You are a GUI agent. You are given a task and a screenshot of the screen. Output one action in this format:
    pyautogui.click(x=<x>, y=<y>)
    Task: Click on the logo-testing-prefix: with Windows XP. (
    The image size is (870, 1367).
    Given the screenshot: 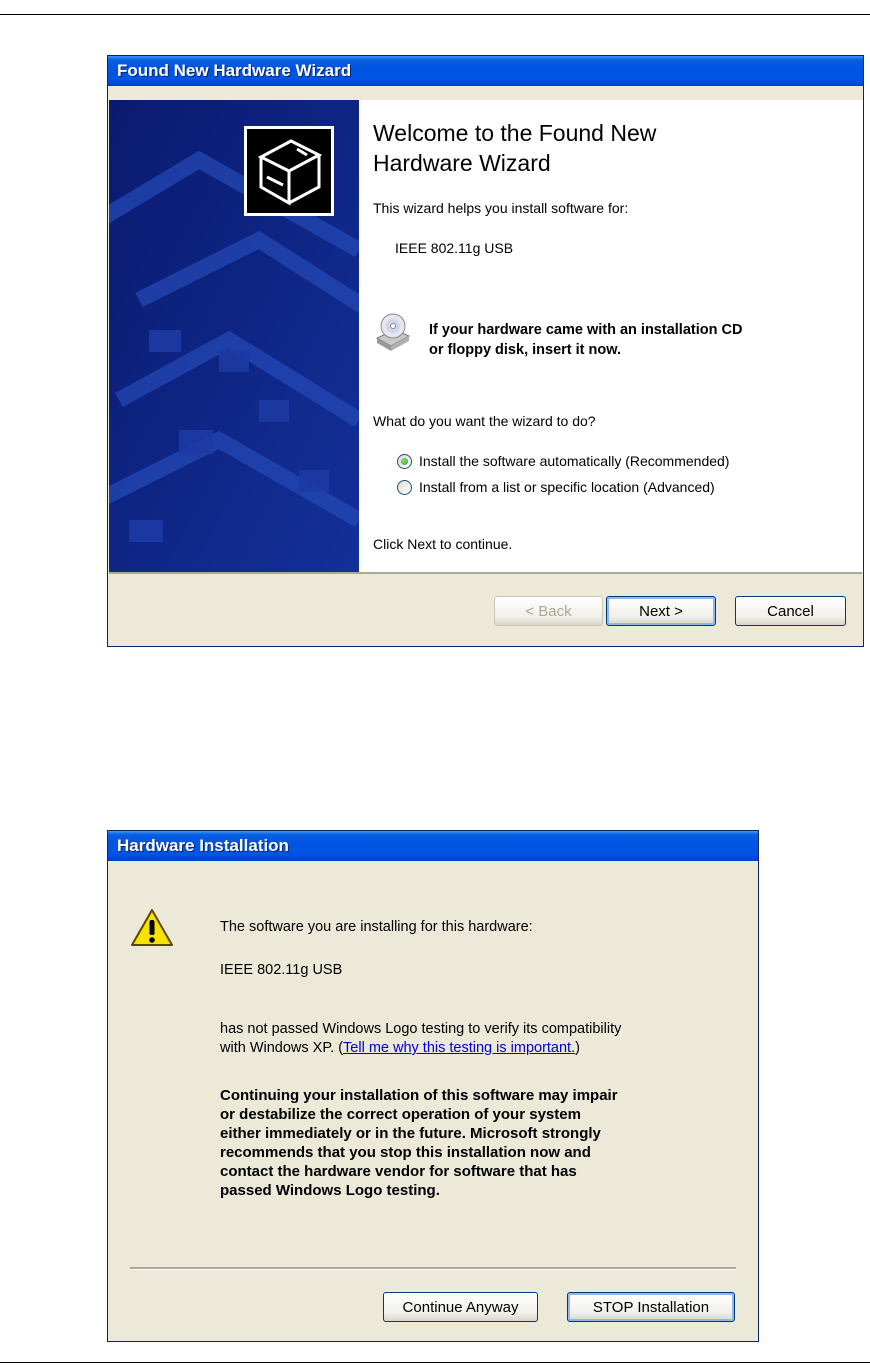 What is the action you would take?
    pyautogui.click(x=282, y=1048)
    